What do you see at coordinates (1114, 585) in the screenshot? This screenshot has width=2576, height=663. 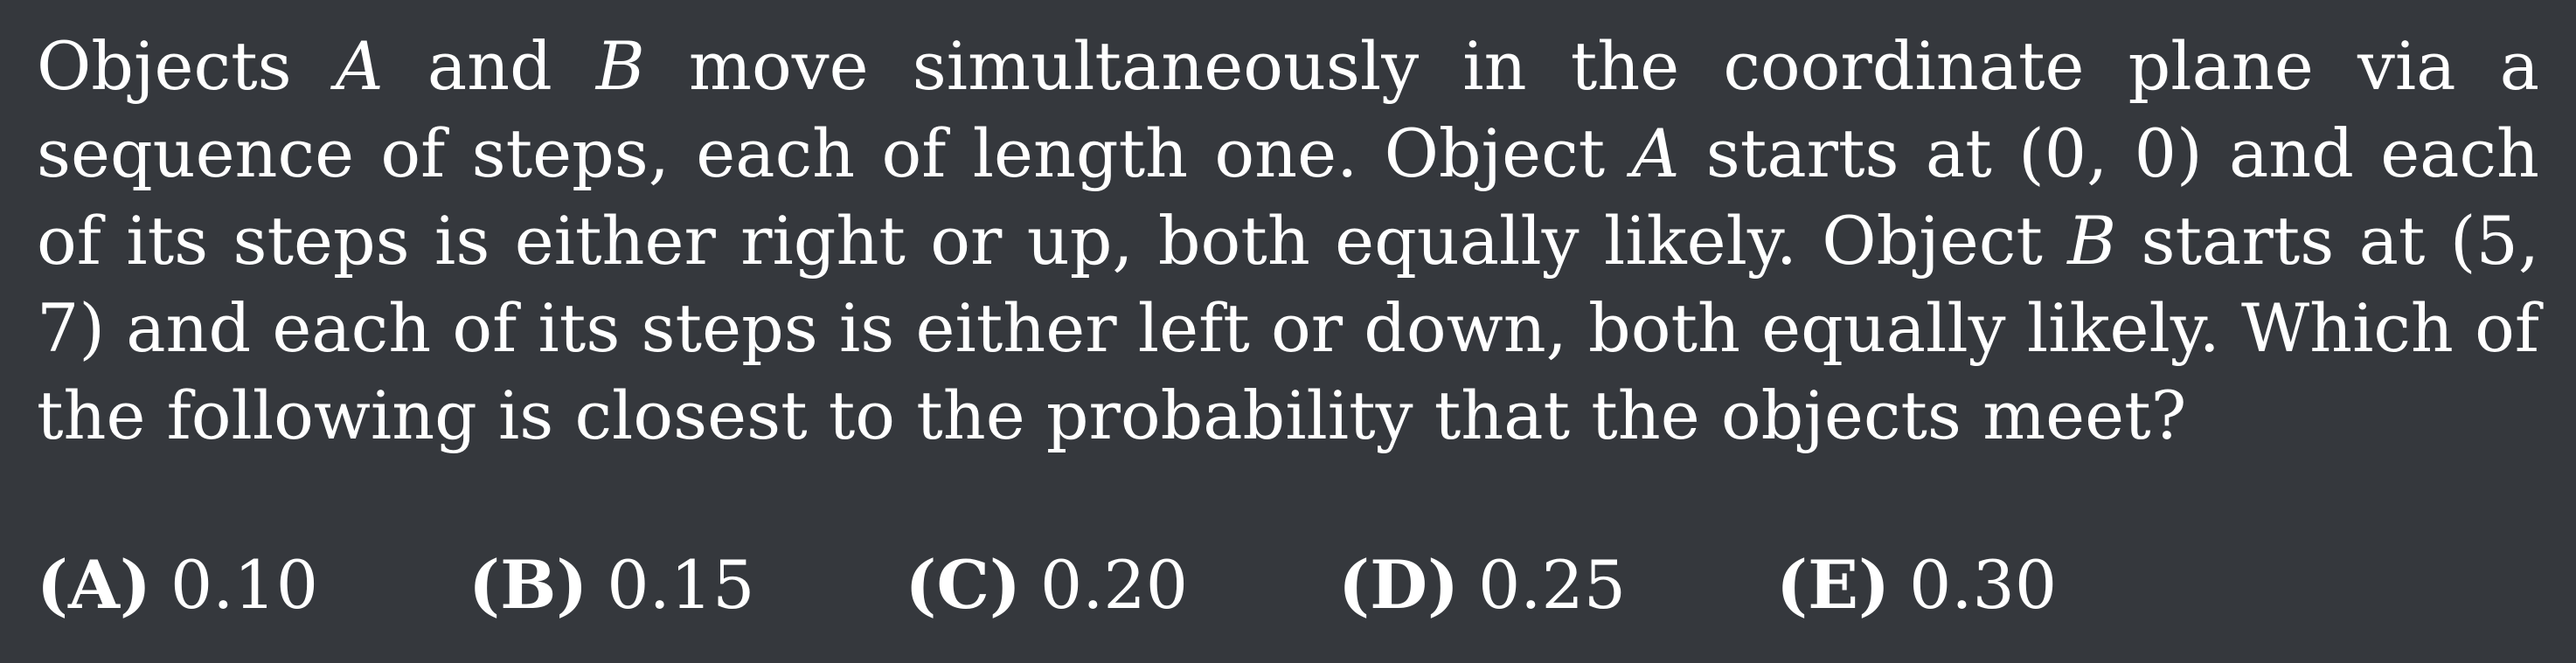 I see `choice-value: 0.20` at bounding box center [1114, 585].